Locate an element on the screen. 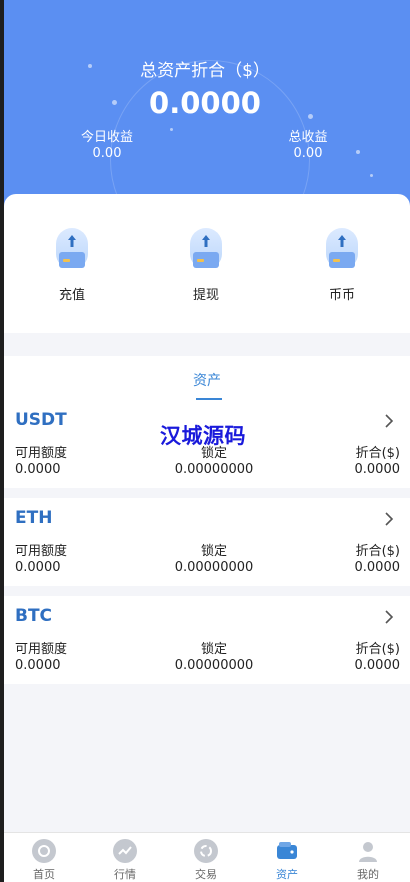 This screenshot has width=410, height=882. nav-home-label: 首页 is located at coordinates (44, 874).